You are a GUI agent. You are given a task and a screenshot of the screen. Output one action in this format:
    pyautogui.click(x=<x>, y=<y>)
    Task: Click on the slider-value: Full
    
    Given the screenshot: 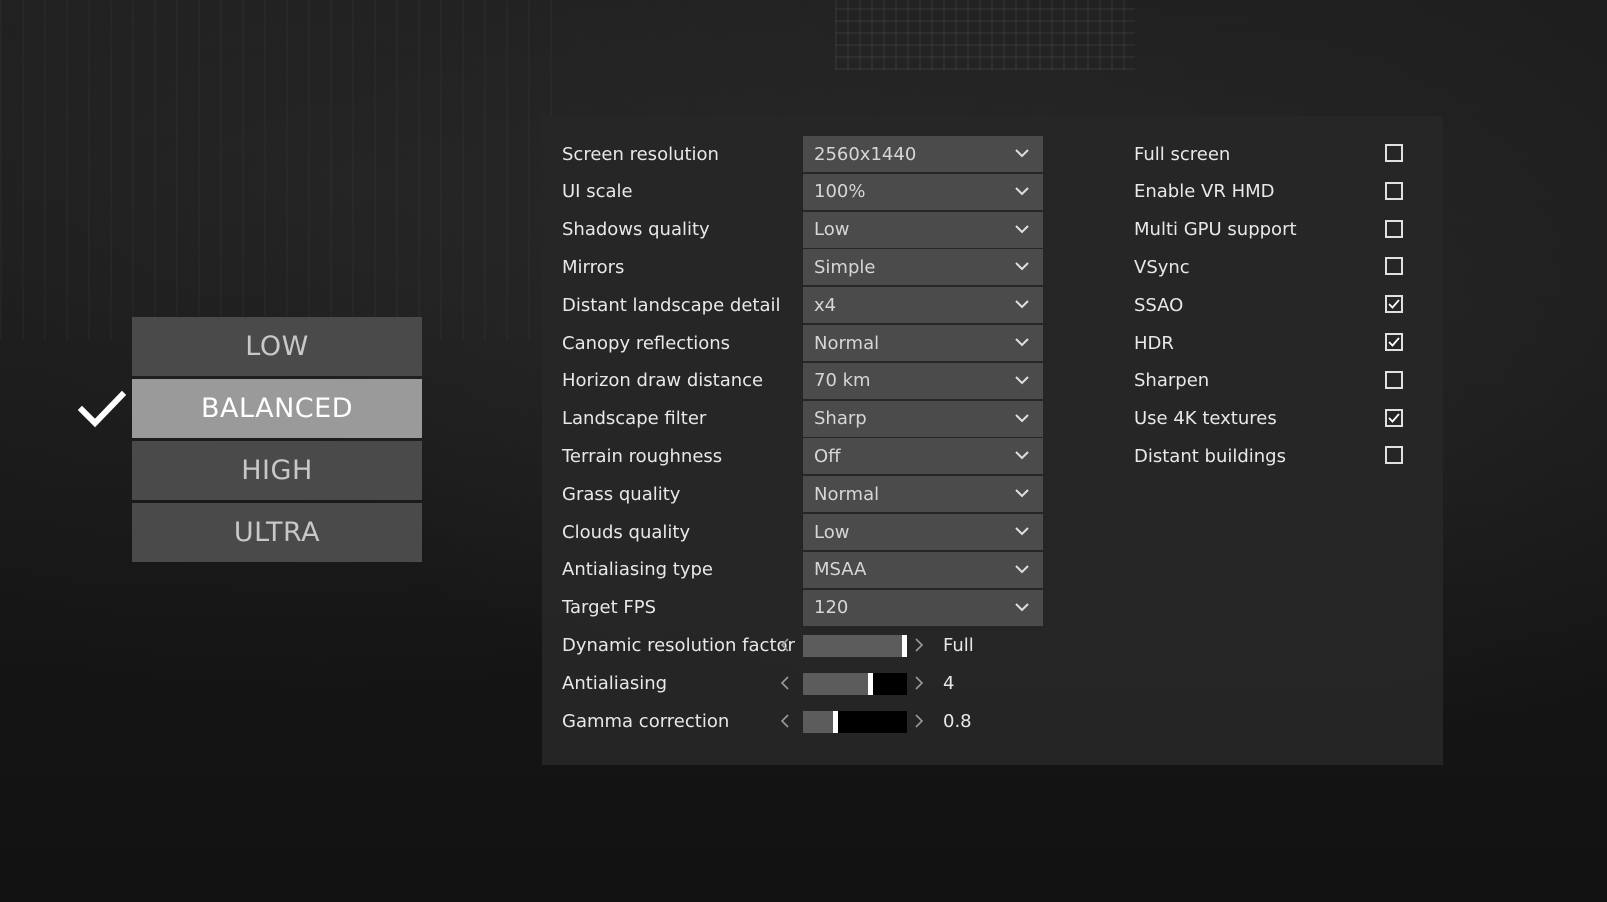 What is the action you would take?
    pyautogui.click(x=958, y=645)
    